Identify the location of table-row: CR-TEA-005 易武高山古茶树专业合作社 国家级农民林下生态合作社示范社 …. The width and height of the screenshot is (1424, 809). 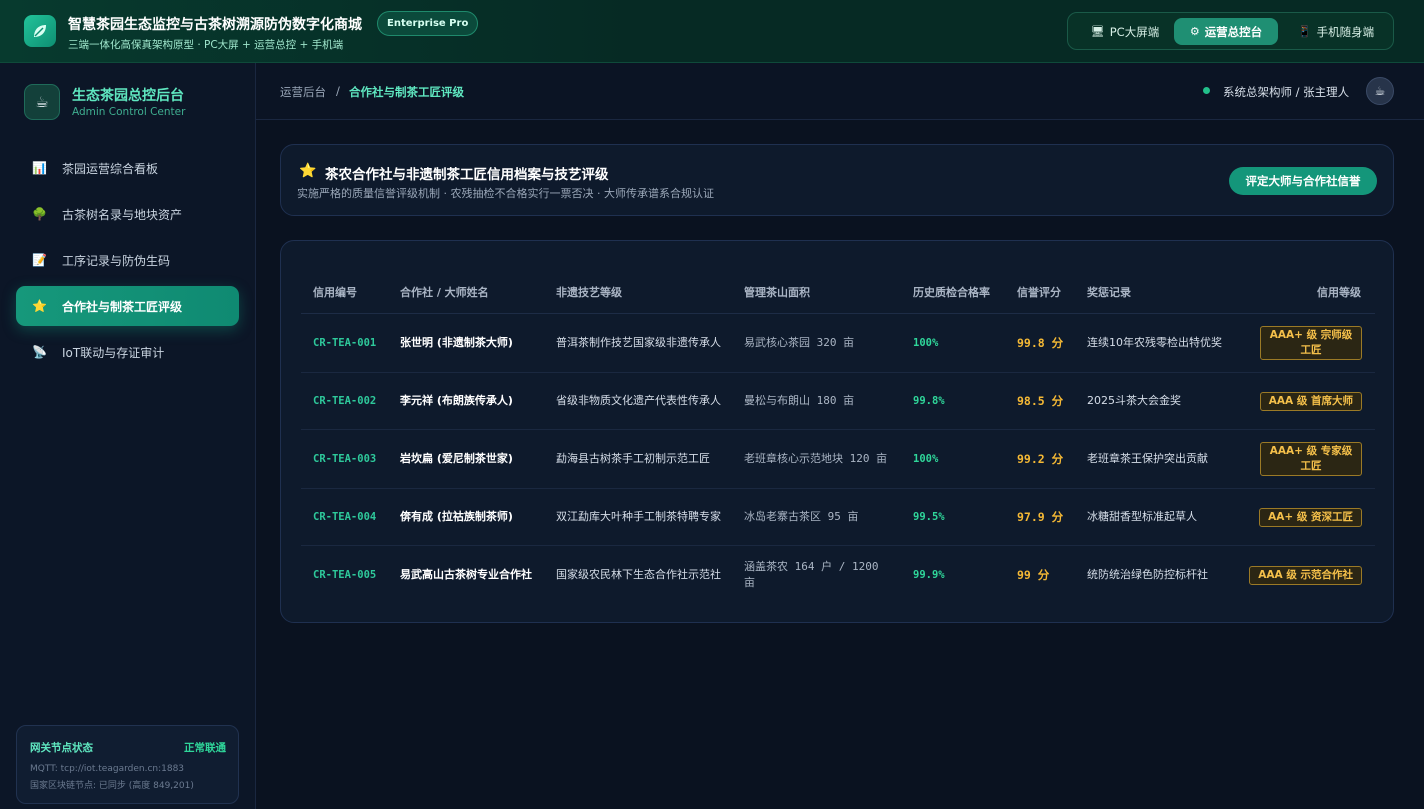
(838, 575).